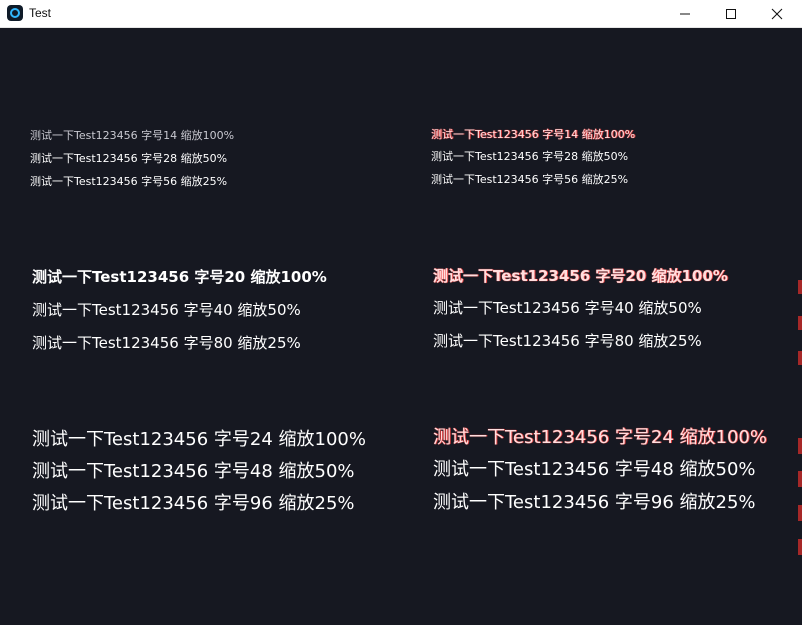 The height and width of the screenshot is (625, 802). Describe the element at coordinates (580, 276) in the screenshot. I see `sample-right-20-100: 测试一下Test123456 字号20 缩放100%` at that location.